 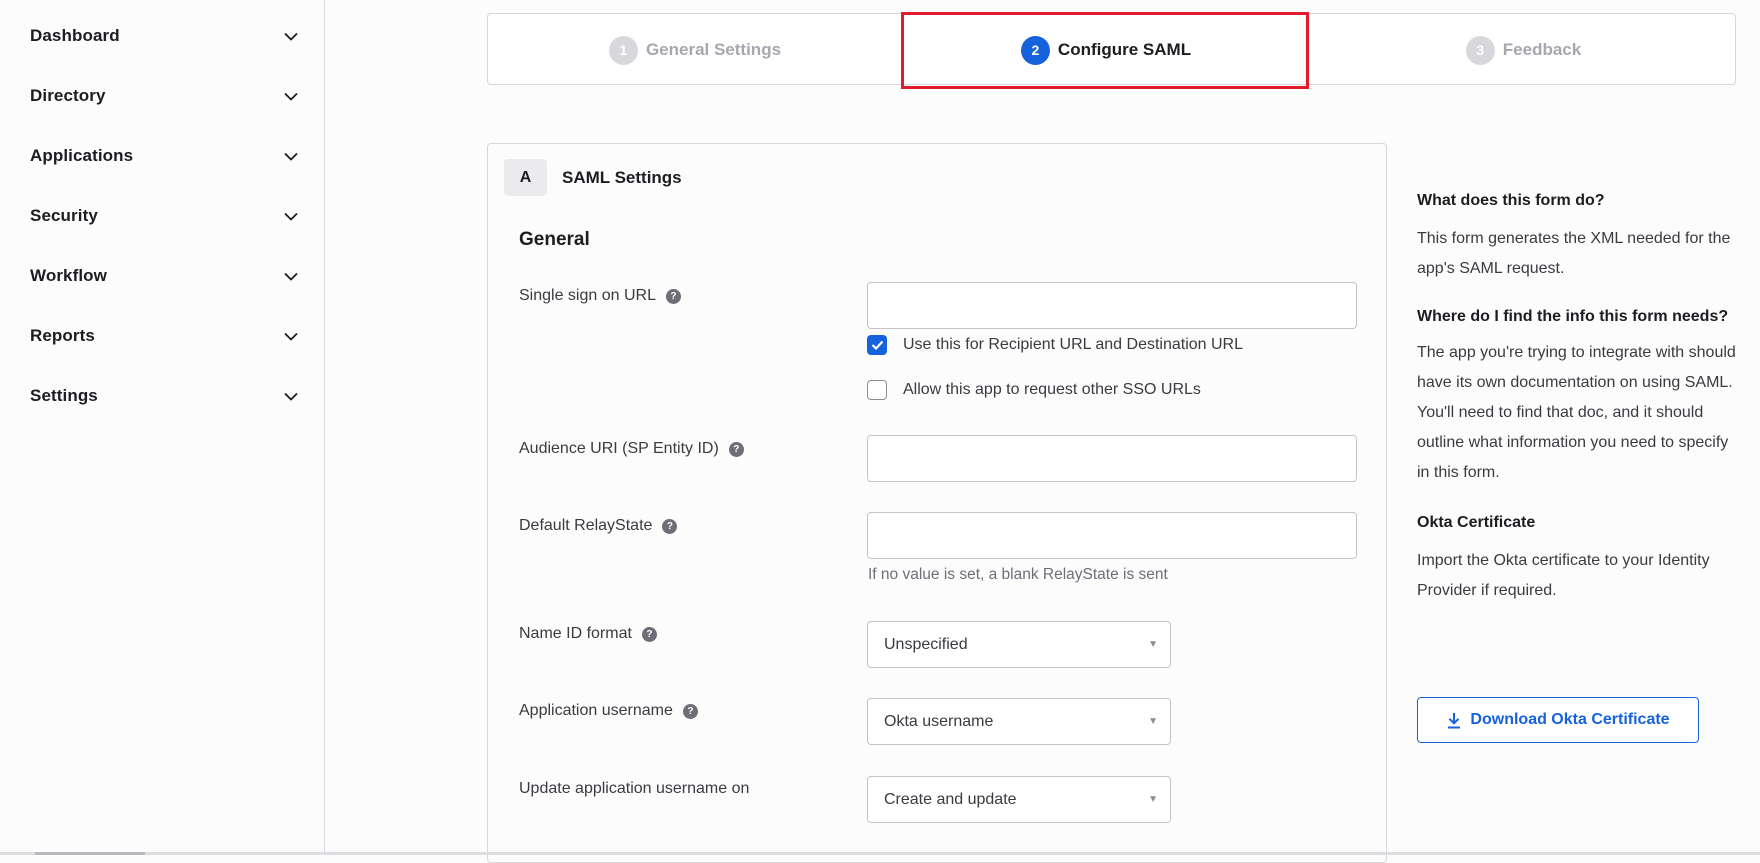 I want to click on select-value: Create and update, so click(x=950, y=799).